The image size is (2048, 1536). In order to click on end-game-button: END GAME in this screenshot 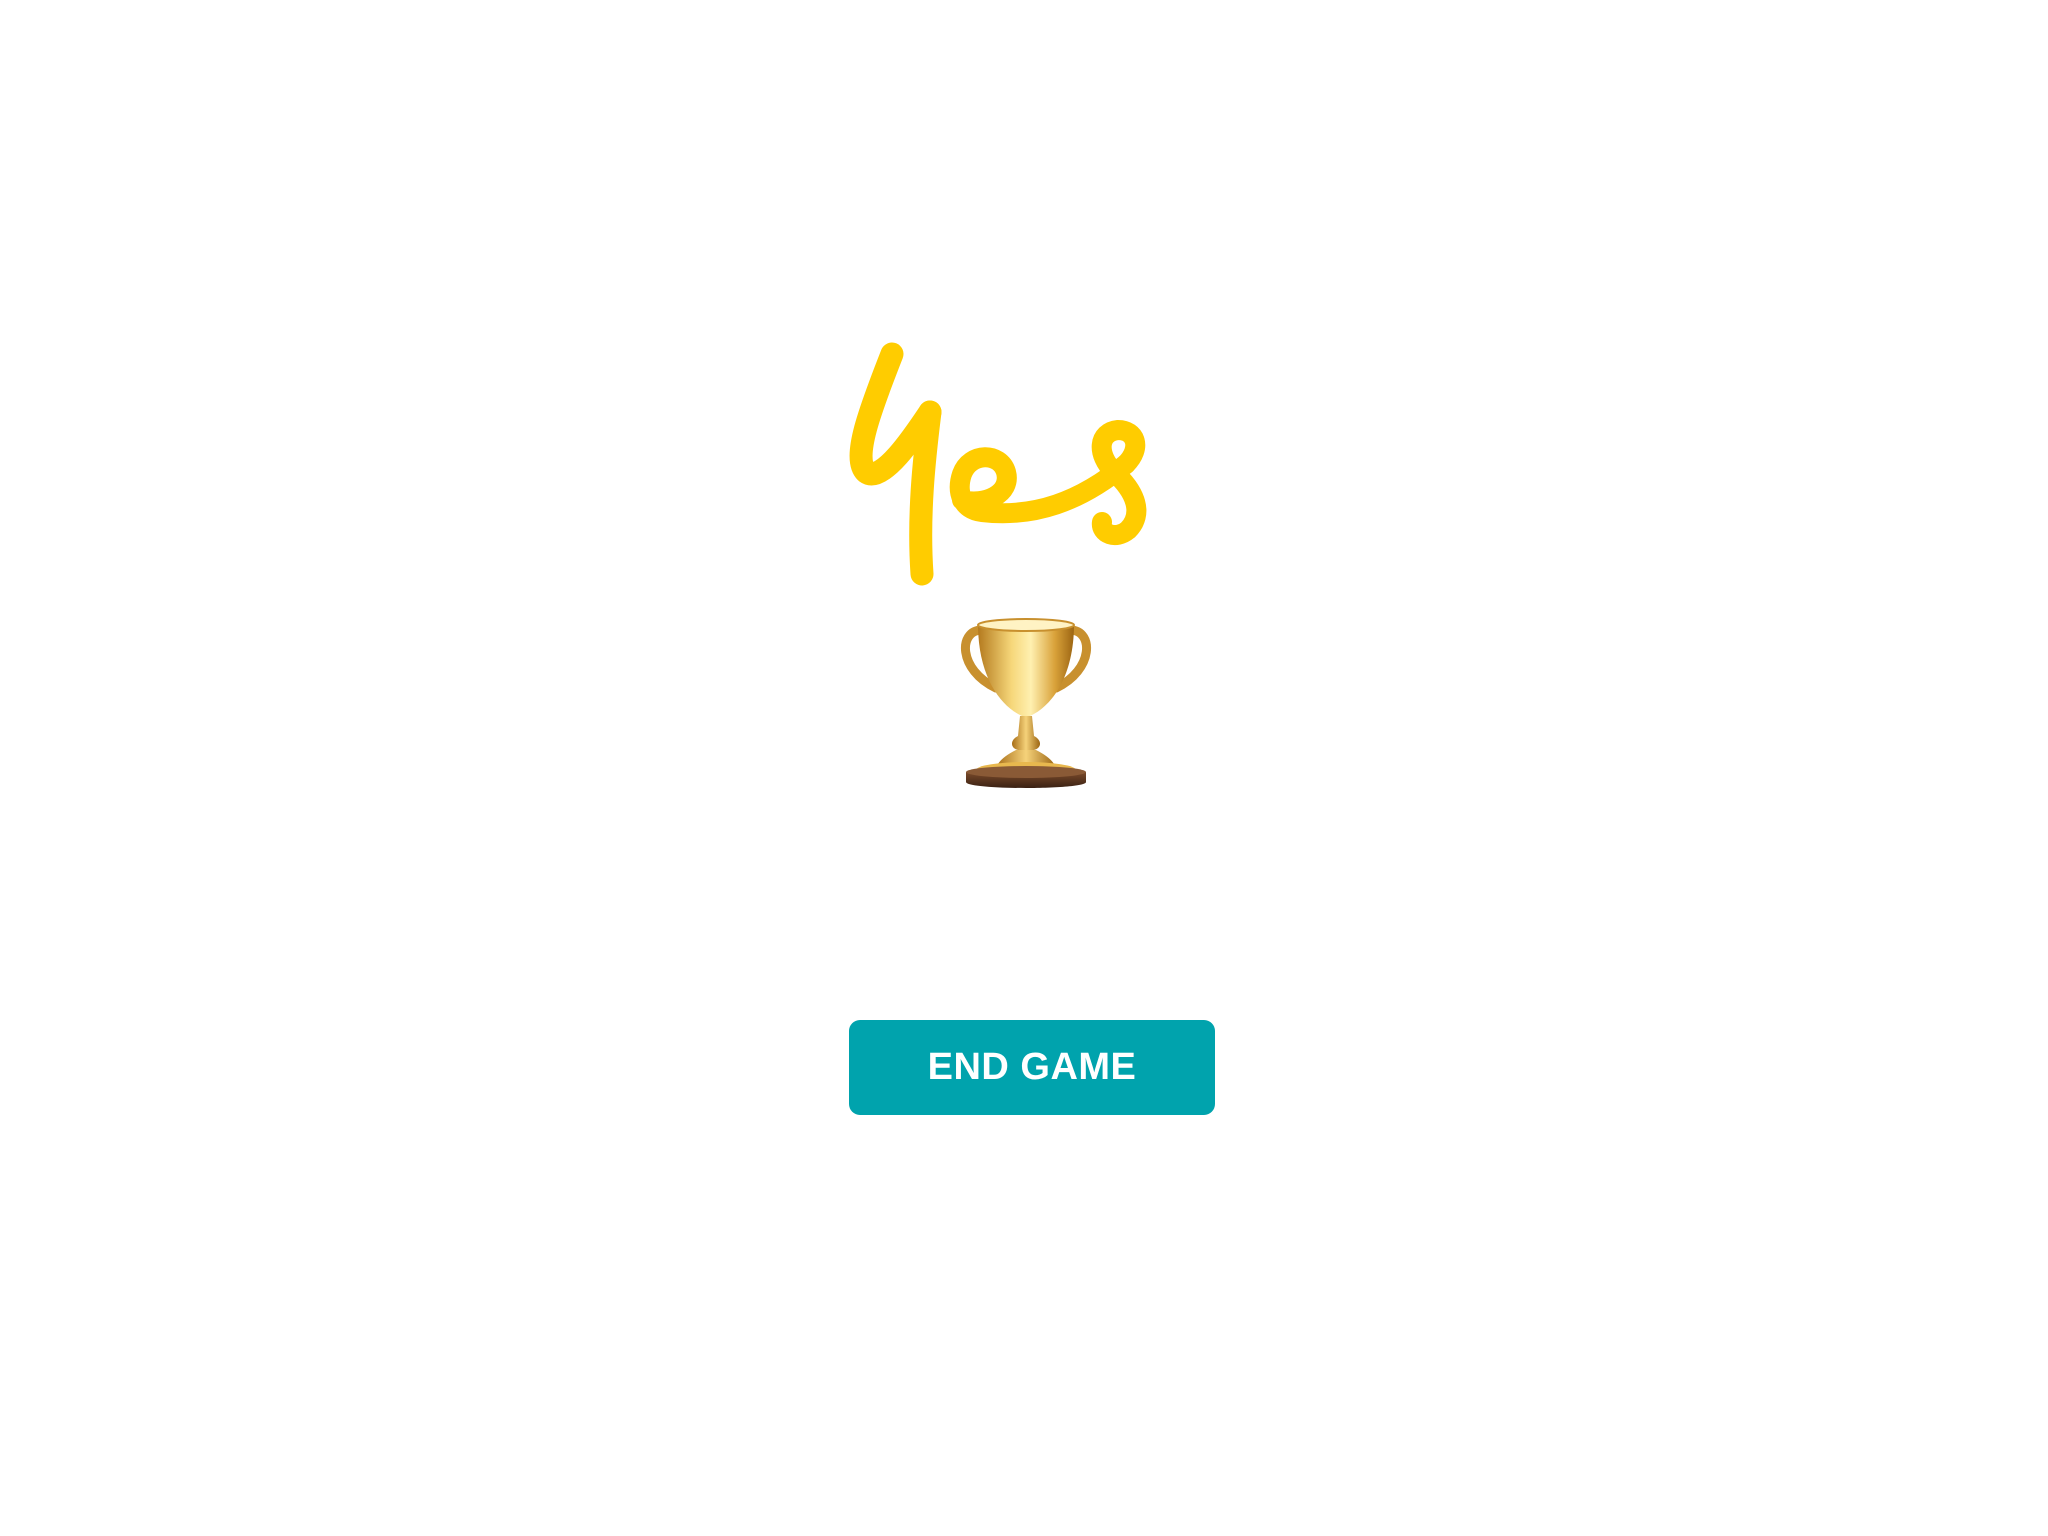, I will do `click(1032, 1067)`.